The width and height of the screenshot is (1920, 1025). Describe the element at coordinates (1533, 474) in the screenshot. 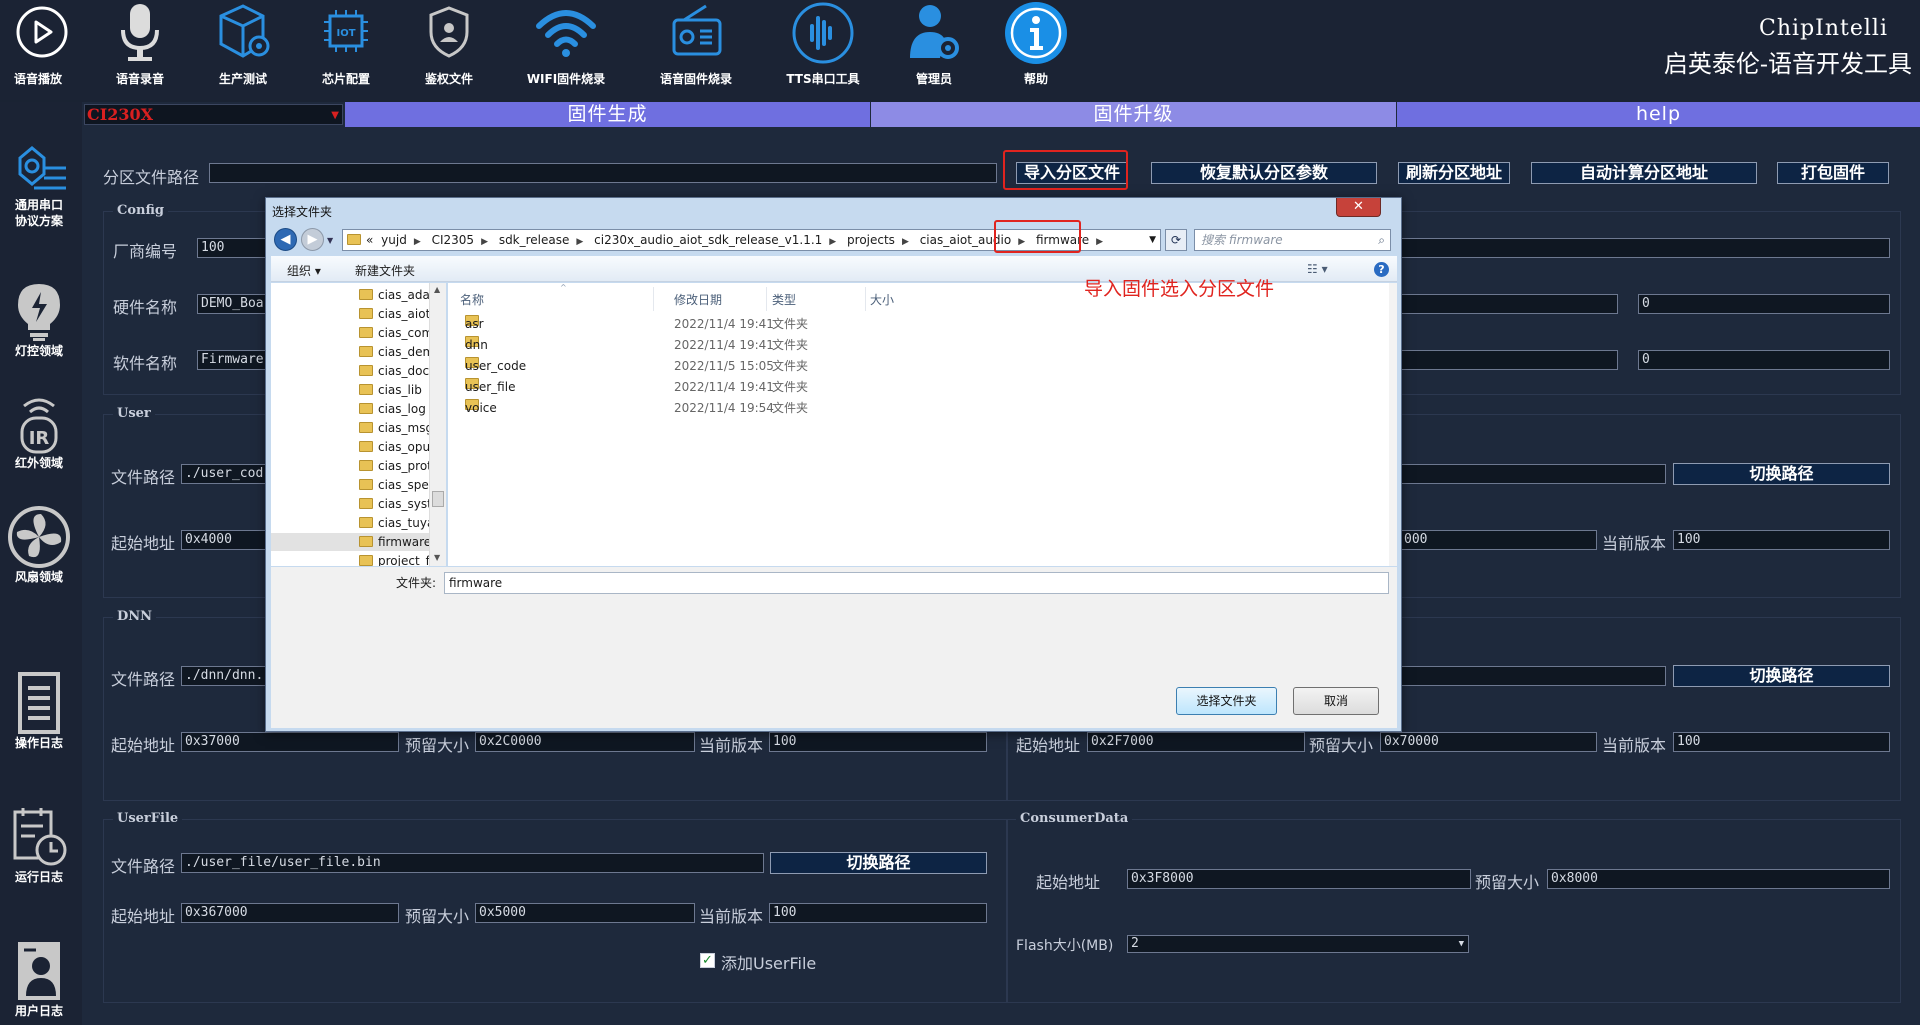

I see `user-right-path-input` at that location.